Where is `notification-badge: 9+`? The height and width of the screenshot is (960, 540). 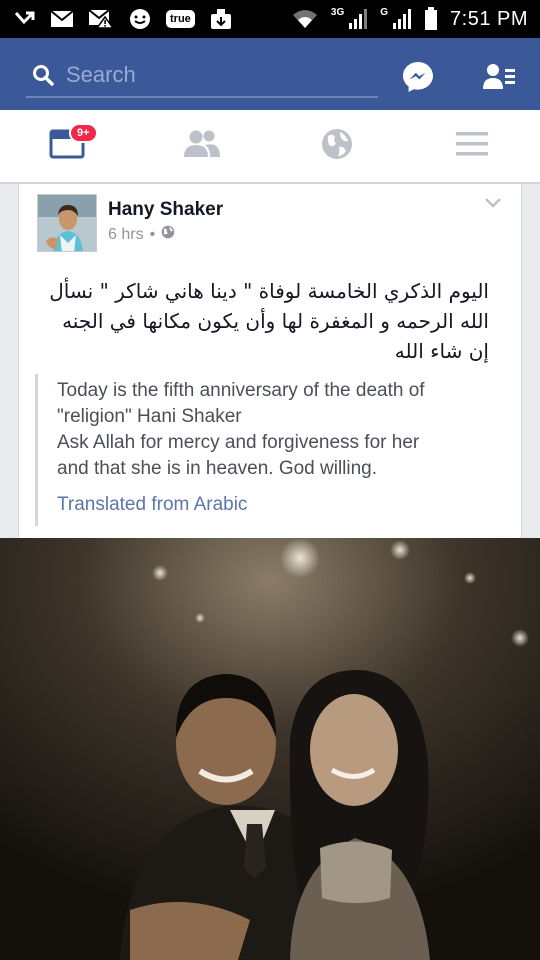 notification-badge: 9+ is located at coordinates (83, 133).